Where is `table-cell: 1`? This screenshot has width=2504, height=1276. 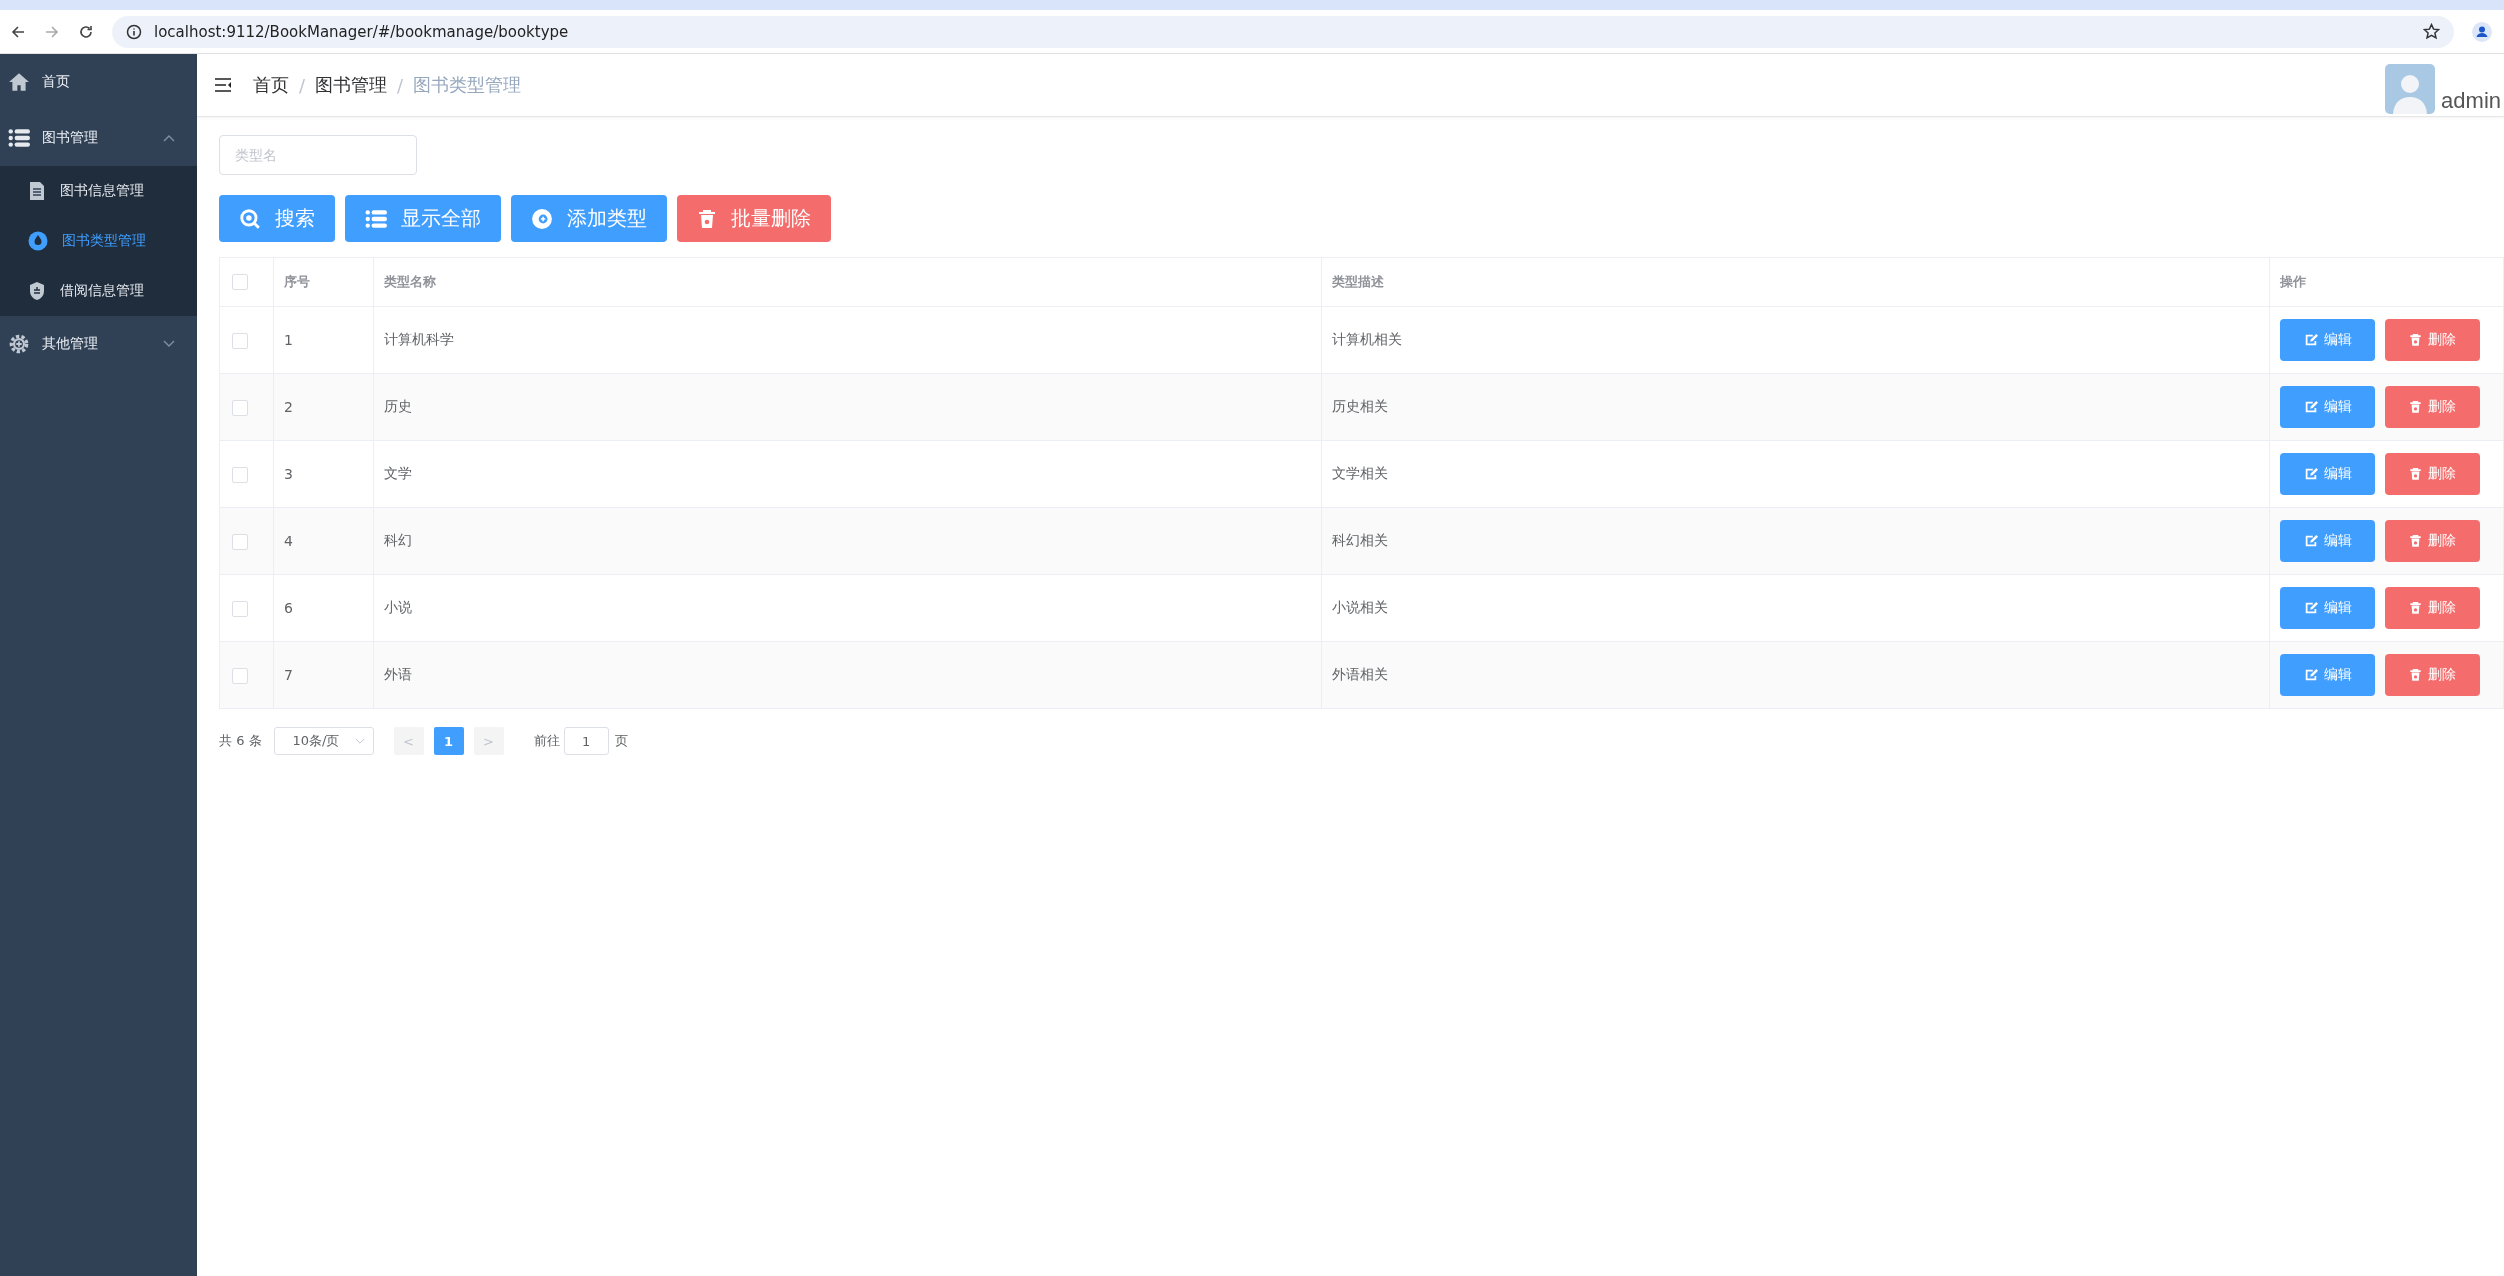 table-cell: 1 is located at coordinates (323, 340).